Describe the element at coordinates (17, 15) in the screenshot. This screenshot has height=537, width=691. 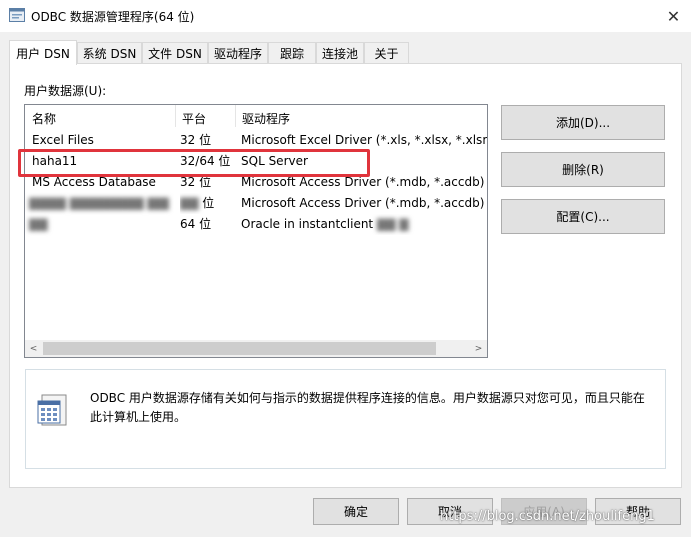
I see `odbc-app-icon` at that location.